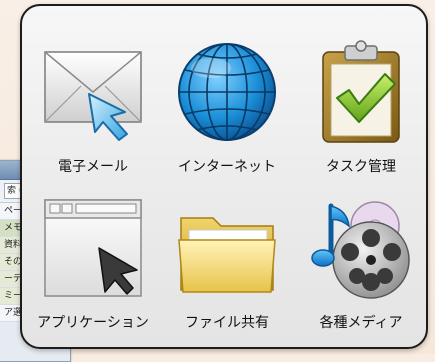 This screenshot has height=362, width=435. What do you see at coordinates (227, 255) in the screenshot?
I see `folder-icon` at bounding box center [227, 255].